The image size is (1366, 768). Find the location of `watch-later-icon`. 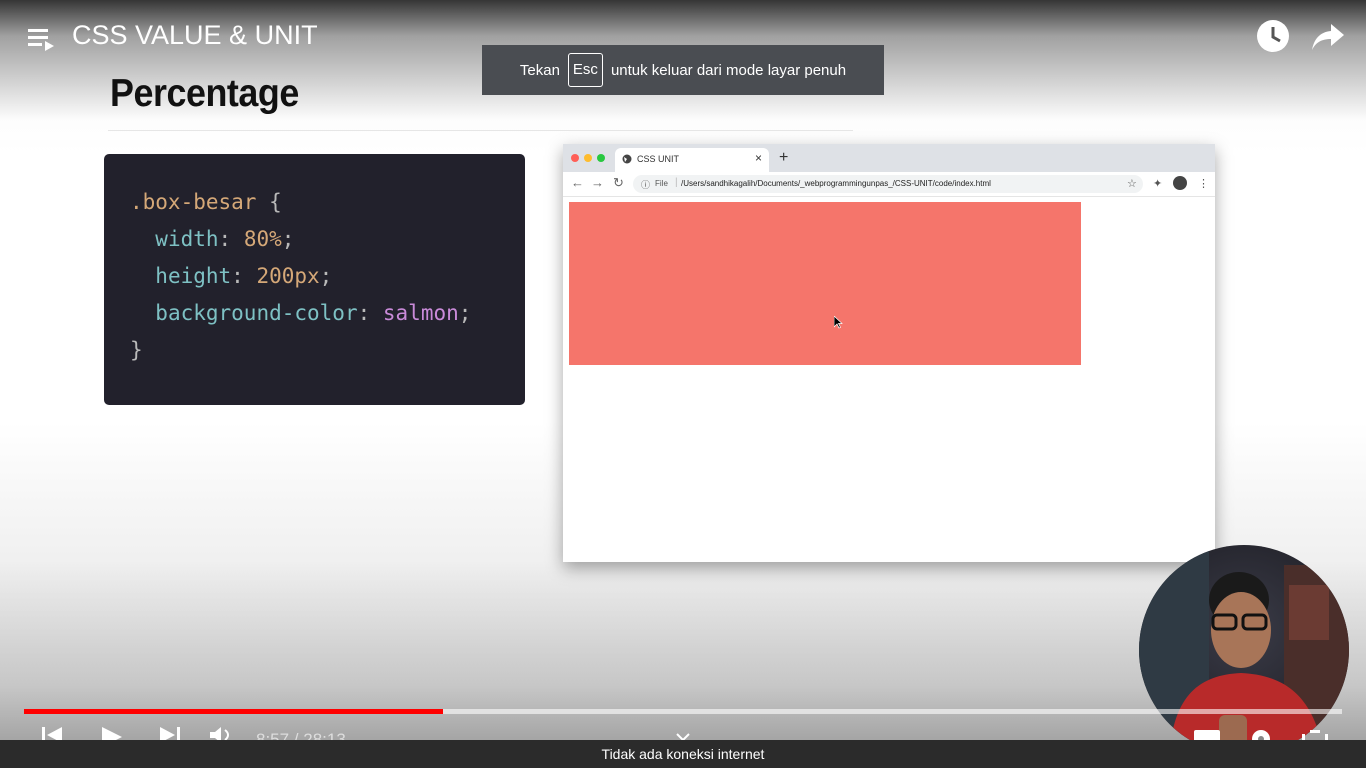

watch-later-icon is located at coordinates (1273, 36).